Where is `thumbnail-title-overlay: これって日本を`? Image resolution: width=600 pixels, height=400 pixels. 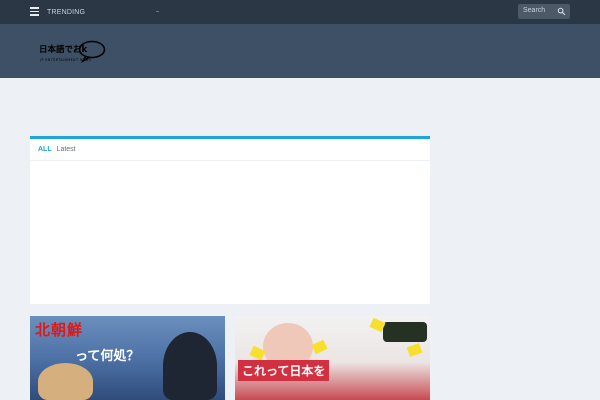
thumbnail-title-overlay: これって日本を is located at coordinates (284, 370).